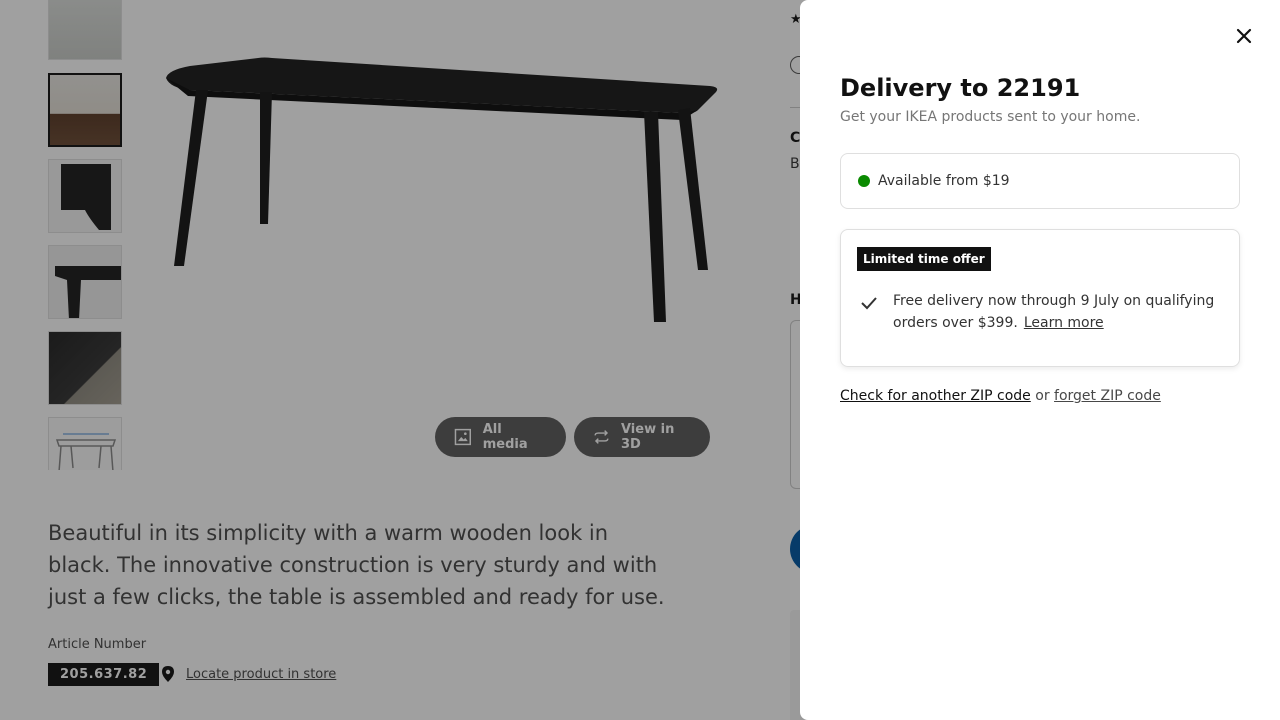 This screenshot has width=1280, height=720. Describe the element at coordinates (864, 181) in the screenshot. I see `available-status-dot` at that location.